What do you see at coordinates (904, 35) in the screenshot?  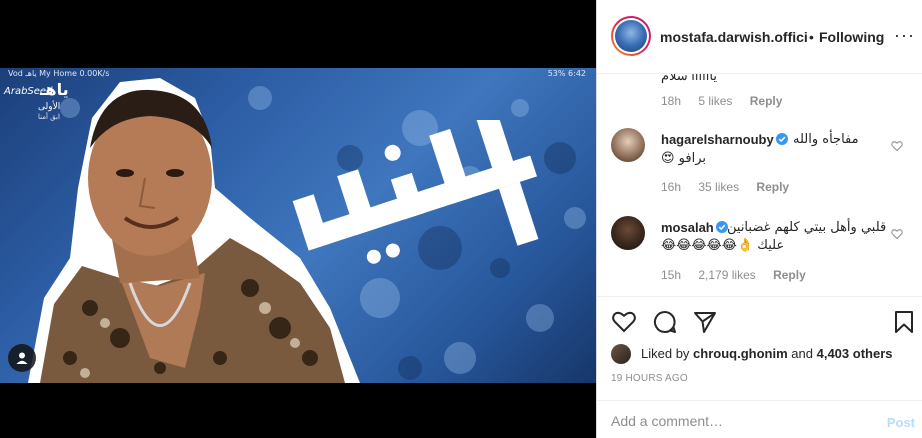 I see `more-options-icon: ···` at bounding box center [904, 35].